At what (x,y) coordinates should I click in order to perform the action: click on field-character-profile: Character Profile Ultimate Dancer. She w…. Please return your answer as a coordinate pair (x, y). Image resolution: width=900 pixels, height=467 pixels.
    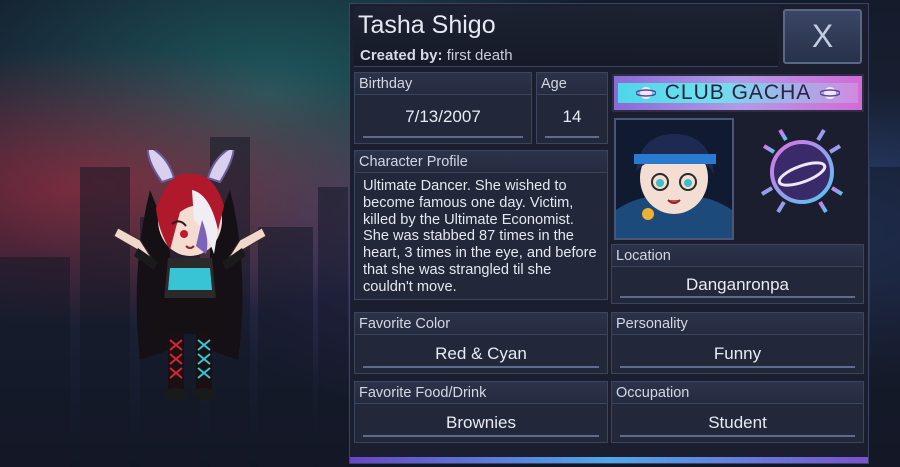
    Looking at the image, I should click on (481, 225).